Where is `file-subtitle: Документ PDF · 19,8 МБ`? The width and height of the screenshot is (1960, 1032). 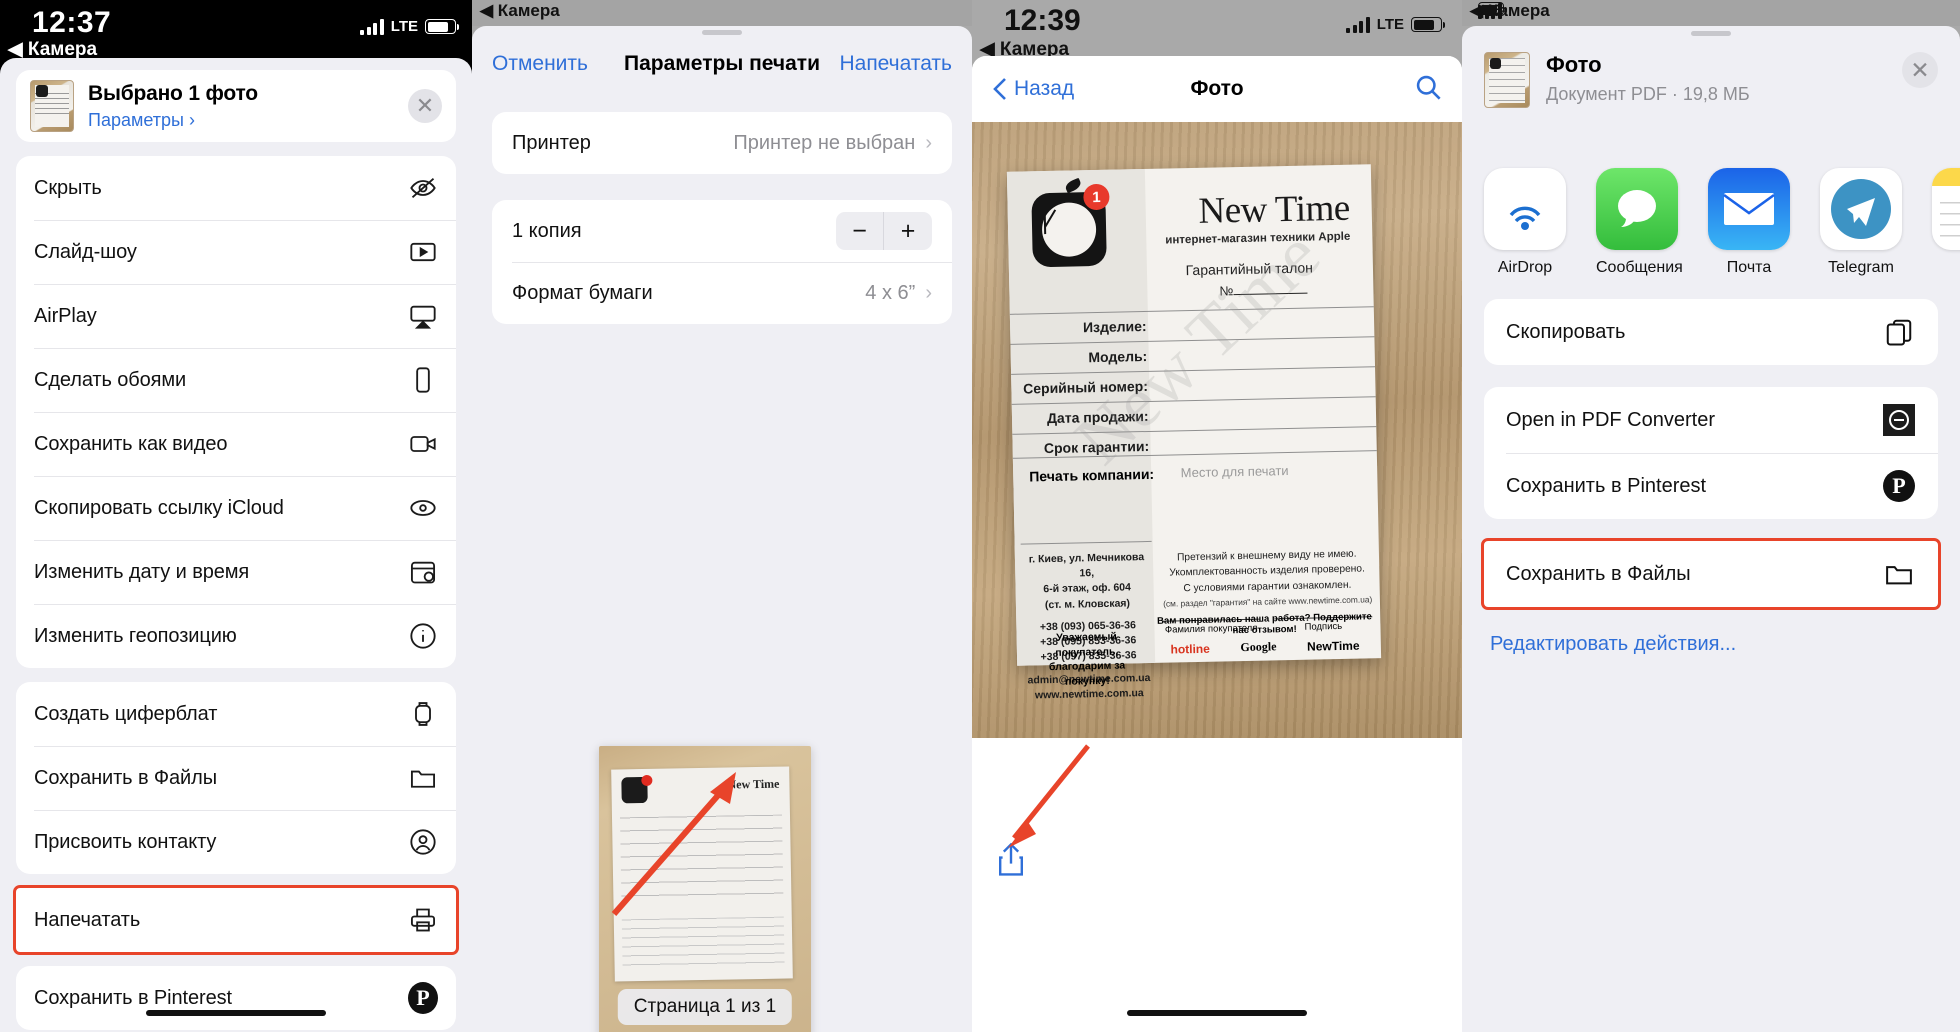
file-subtitle: Документ PDF · 19,8 МБ is located at coordinates (1648, 94).